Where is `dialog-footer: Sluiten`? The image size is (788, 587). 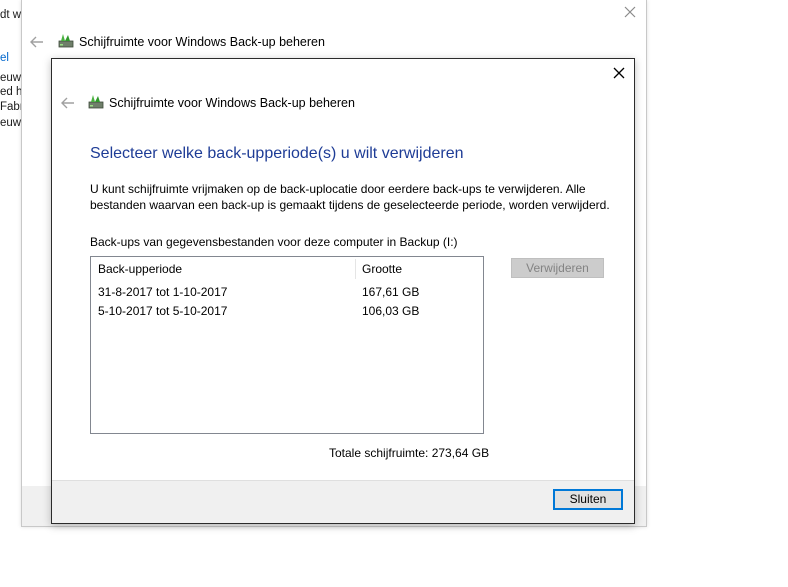 dialog-footer: Sluiten is located at coordinates (343, 501).